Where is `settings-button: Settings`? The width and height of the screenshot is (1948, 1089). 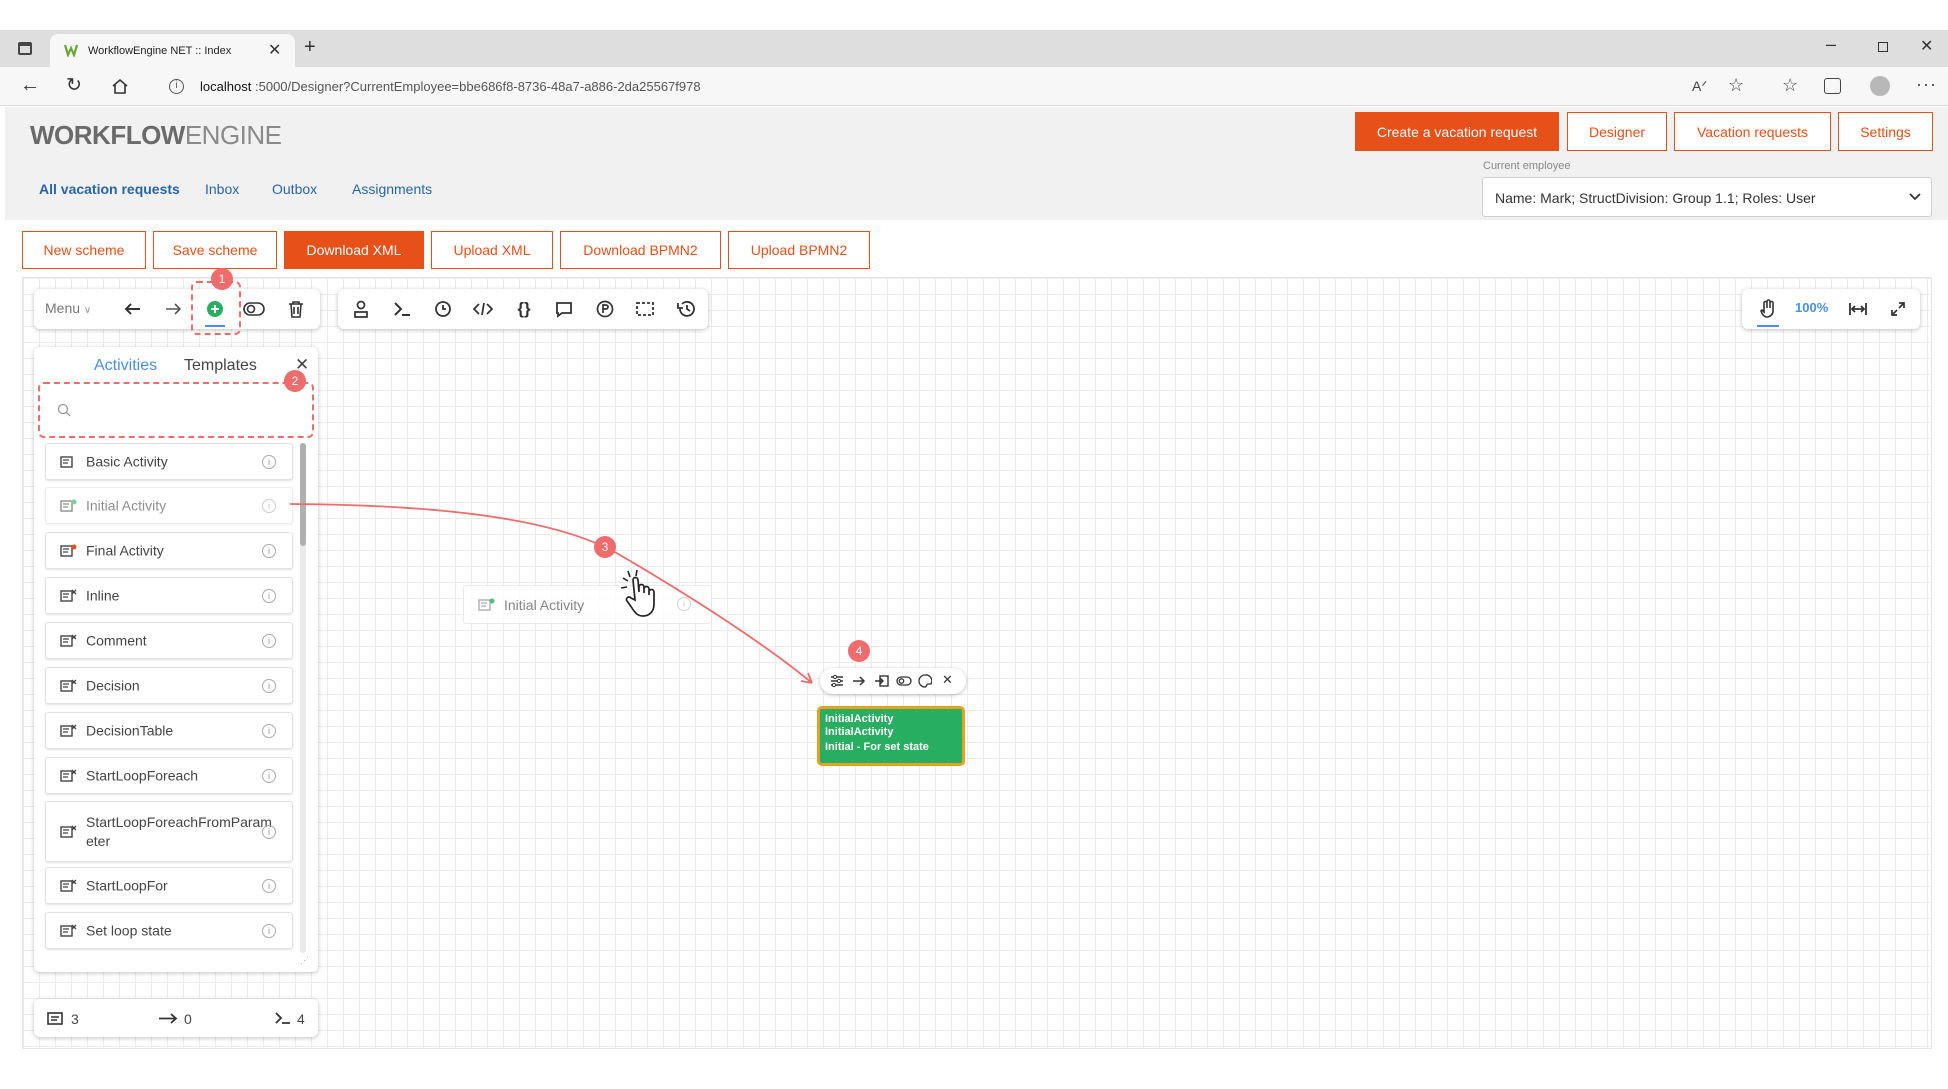
settings-button: Settings is located at coordinates (1885, 131).